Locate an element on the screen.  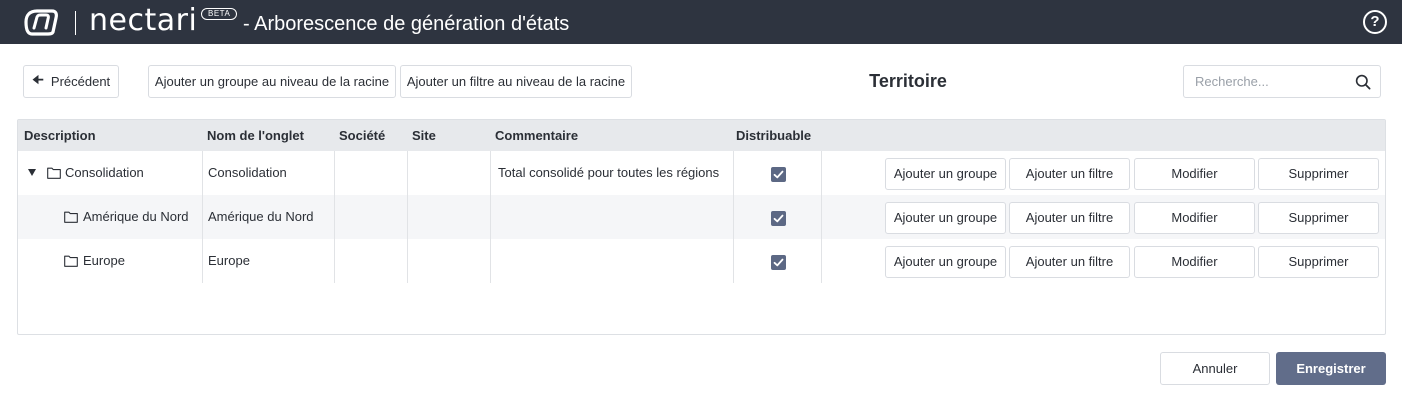
page-title: - Arborescence de génération d'états is located at coordinates (406, 24).